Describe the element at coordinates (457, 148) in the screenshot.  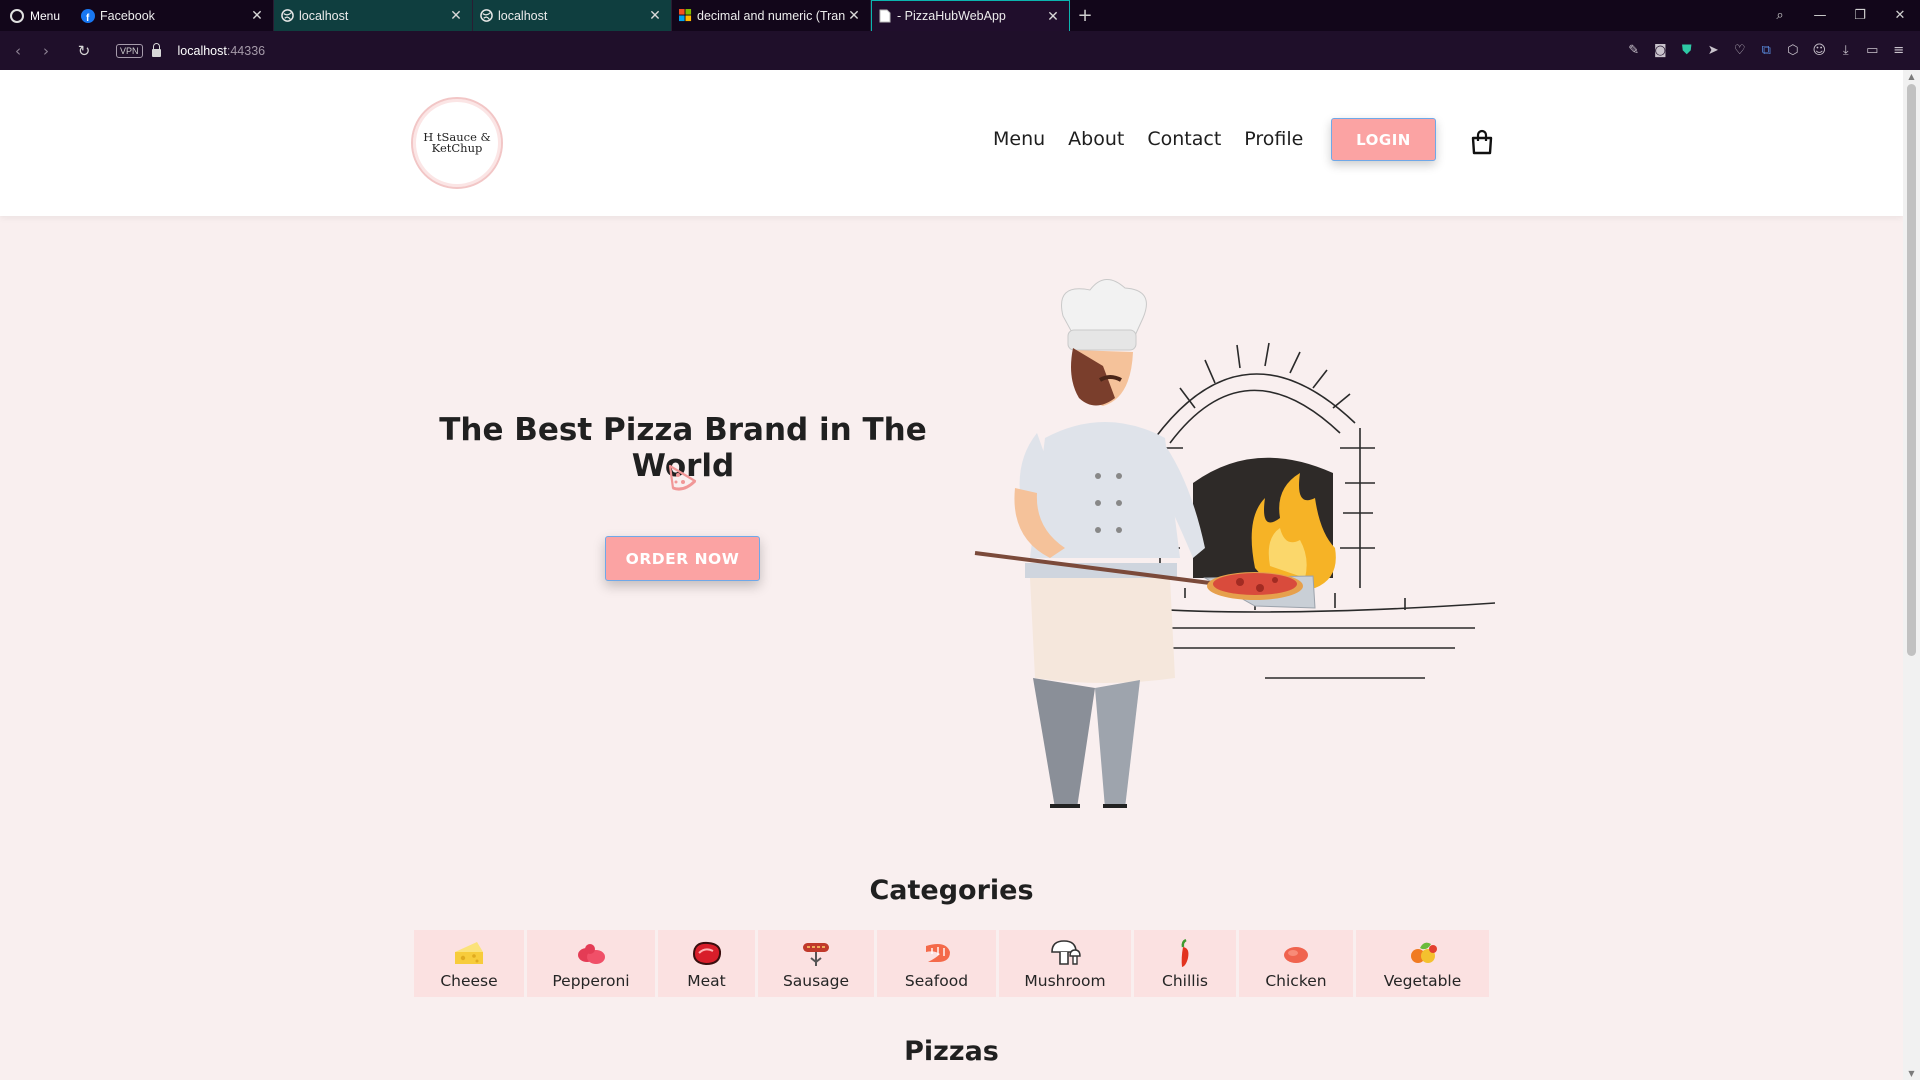
I see `logo-text-line2: KetChup` at that location.